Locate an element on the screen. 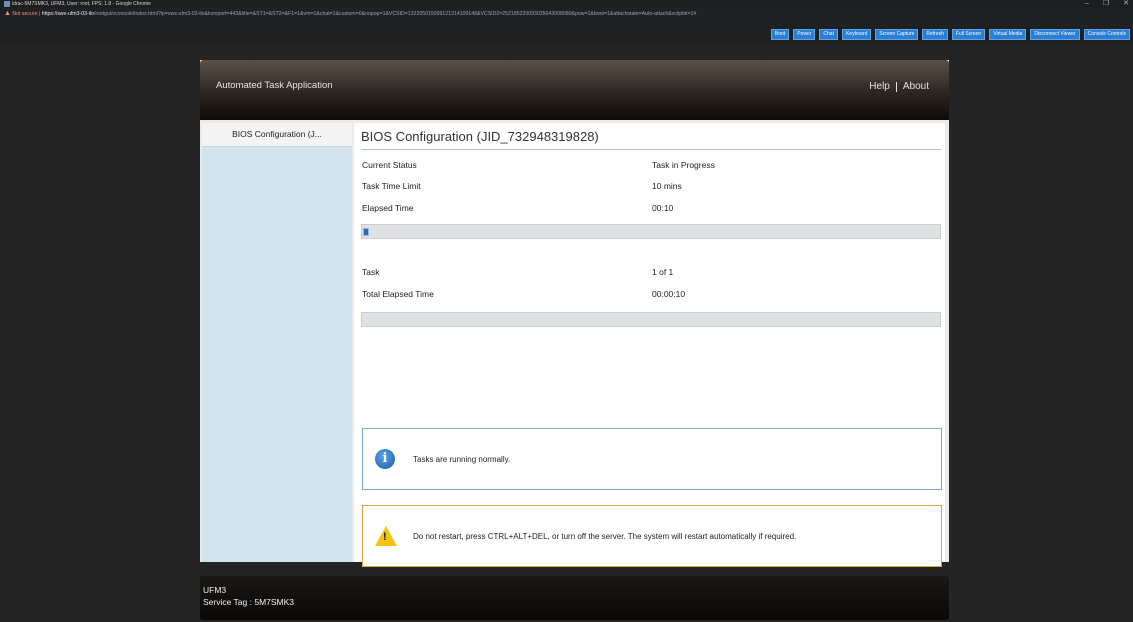 The width and height of the screenshot is (1133, 622). page-title: BIOS Configuration (JID_732948319828) is located at coordinates (651, 138).